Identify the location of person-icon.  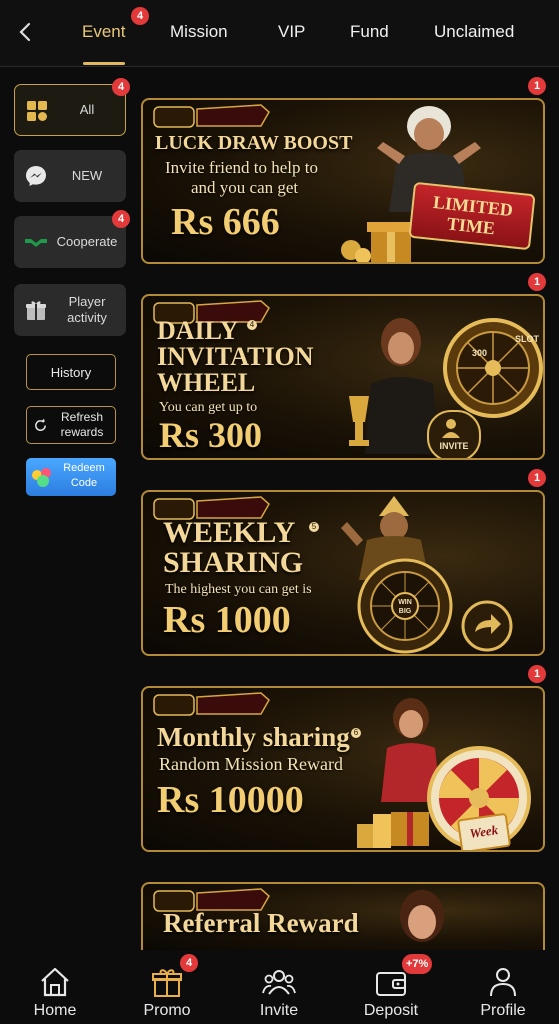
(503, 982).